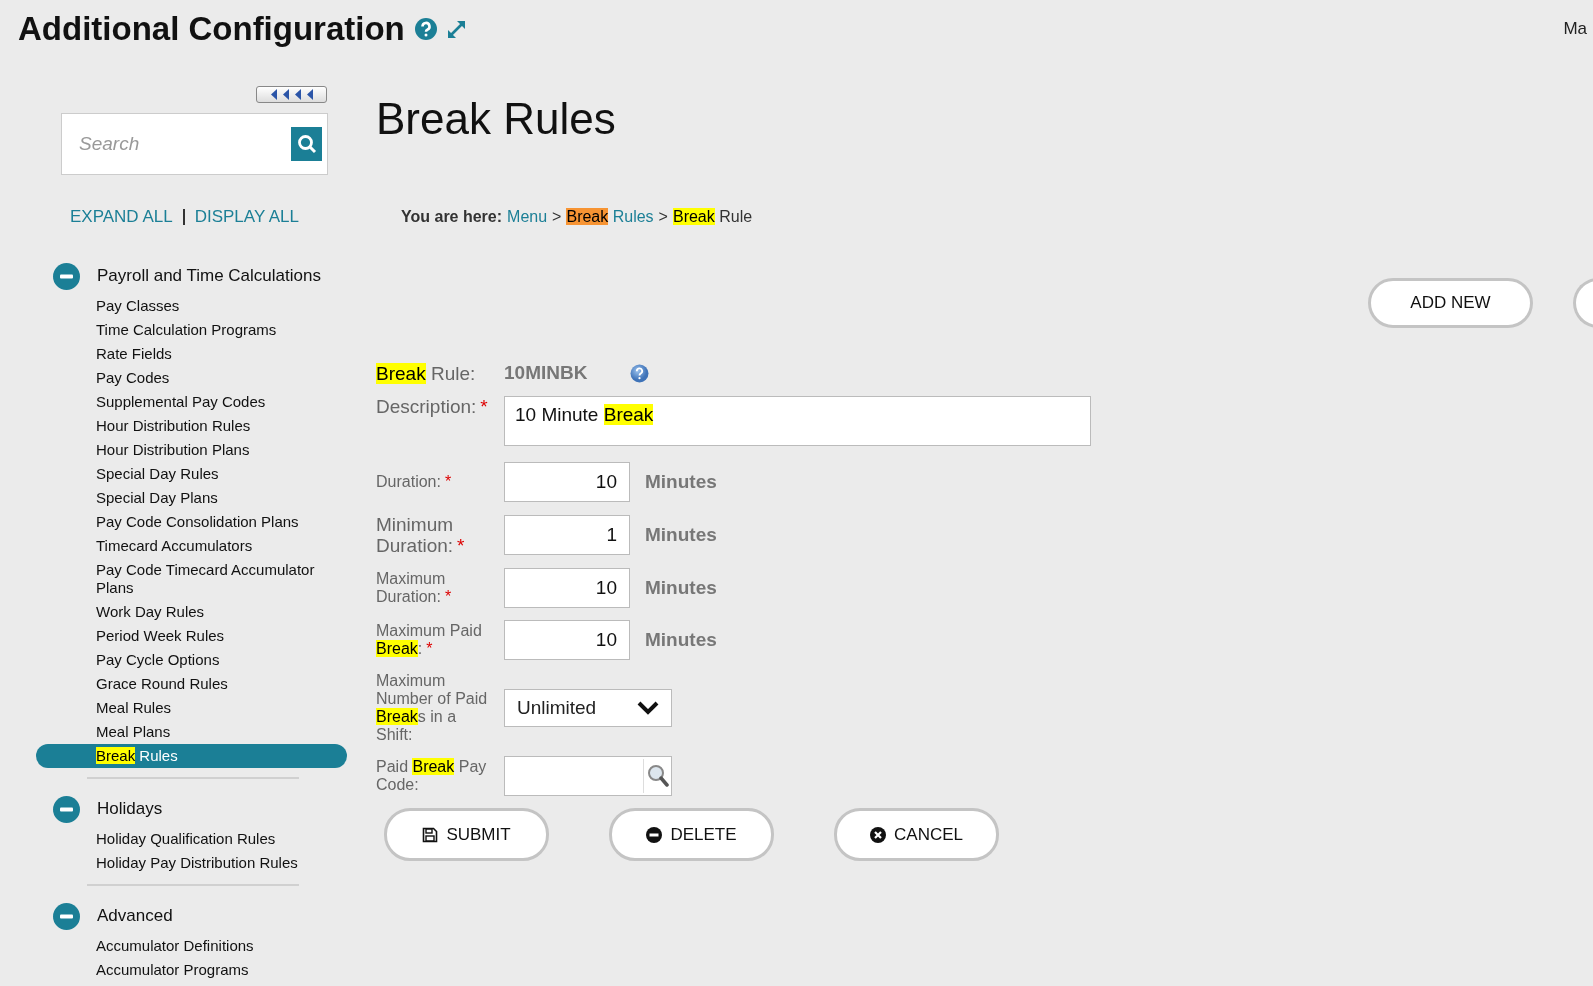 The image size is (1593, 986). Describe the element at coordinates (610, 217) in the screenshot. I see `breadcrumb-link: Break Rules` at that location.